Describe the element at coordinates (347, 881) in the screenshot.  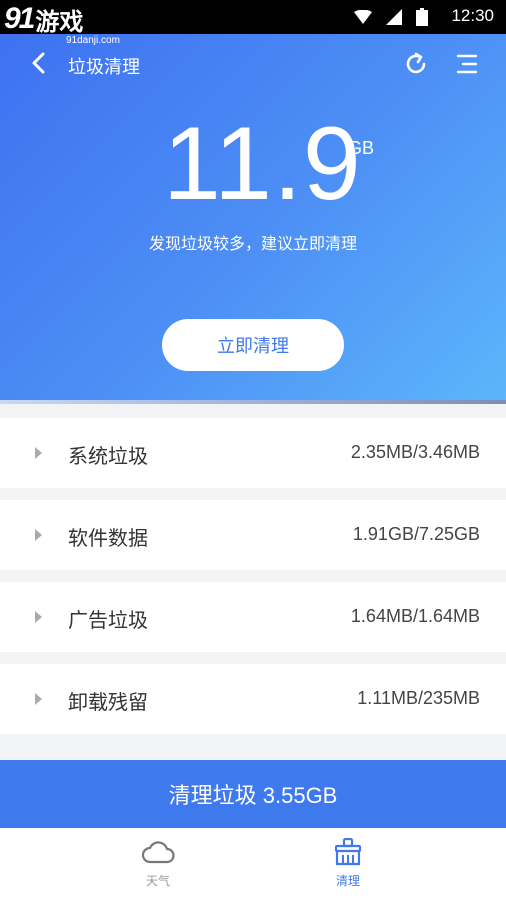
I see `tab-label: 清理` at that location.